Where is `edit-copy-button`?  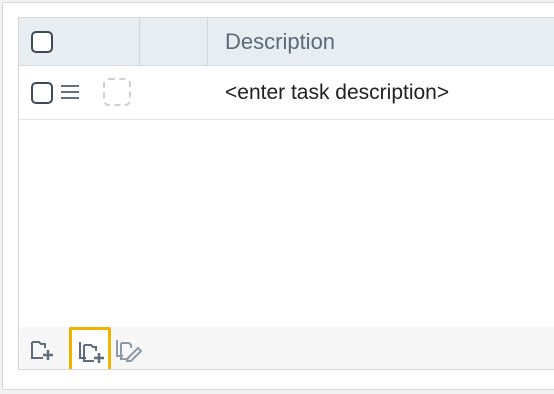
edit-copy-button is located at coordinates (128, 349).